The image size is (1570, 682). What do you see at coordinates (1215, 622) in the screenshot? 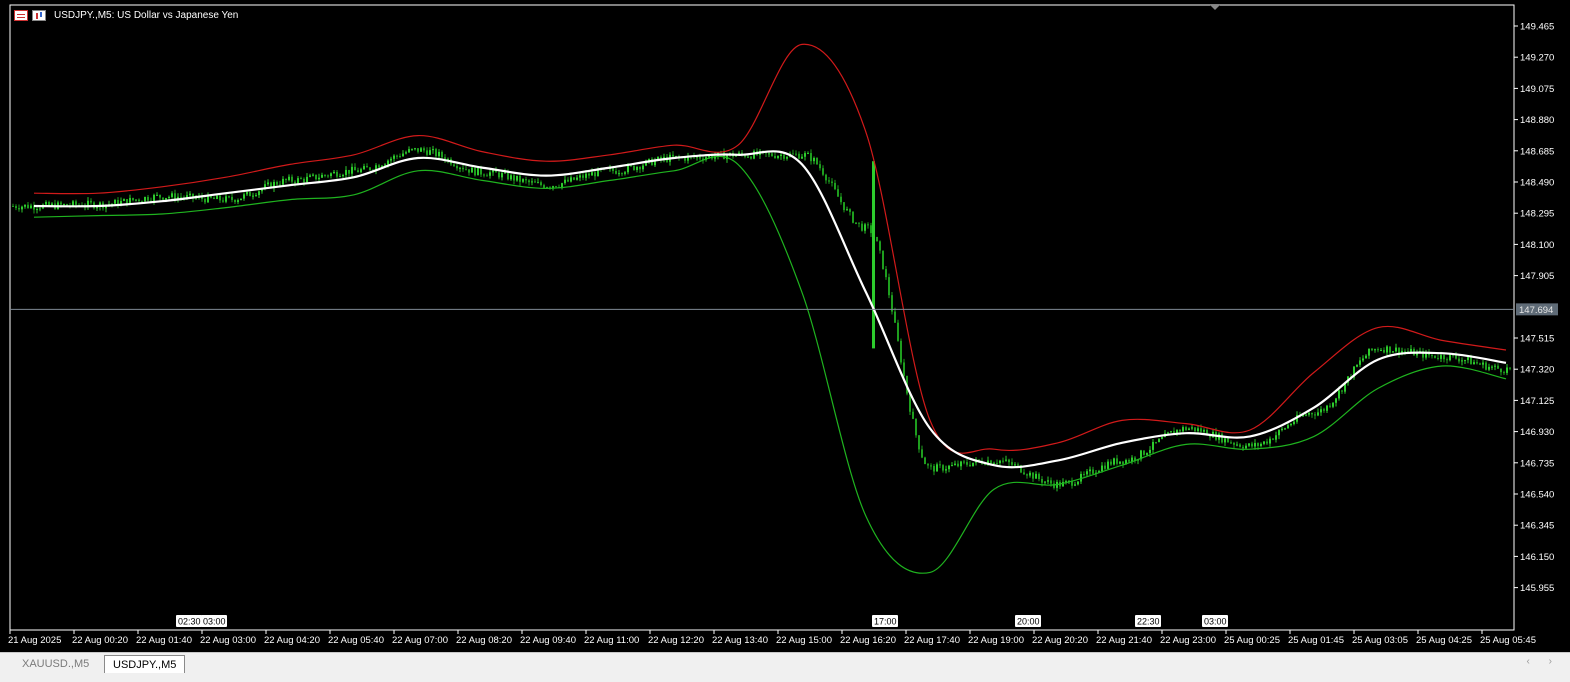
I see `session-marker-label: 03:00` at bounding box center [1215, 622].